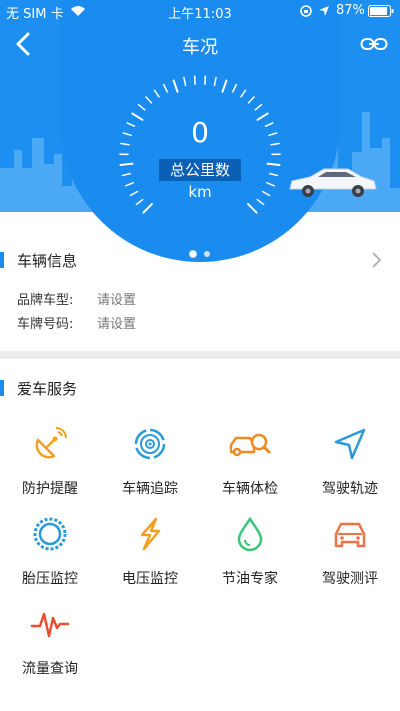  Describe the element at coordinates (150, 463) in the screenshot. I see `service-vehicle-tracking: 车辆追踪` at that location.